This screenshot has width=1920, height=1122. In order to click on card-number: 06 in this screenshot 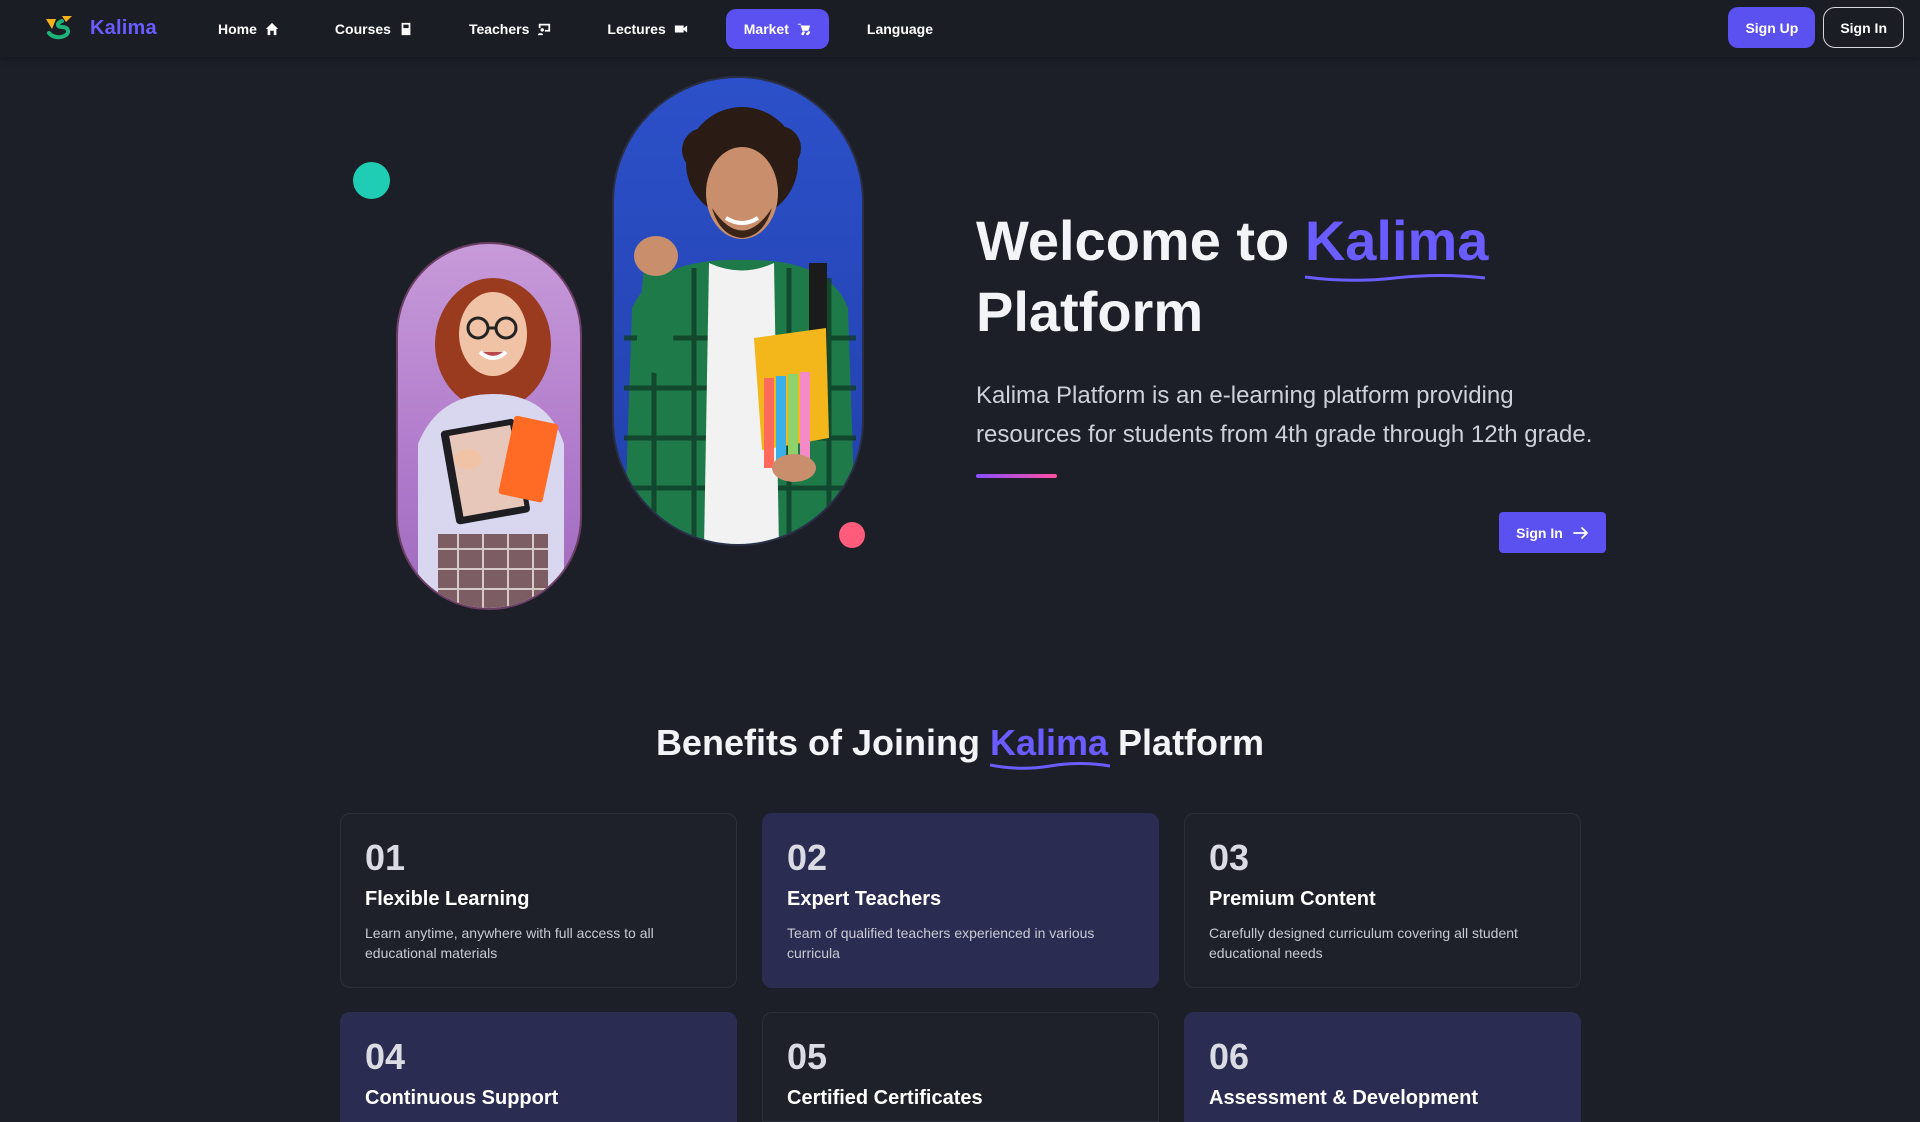, I will do `click(1229, 1056)`.